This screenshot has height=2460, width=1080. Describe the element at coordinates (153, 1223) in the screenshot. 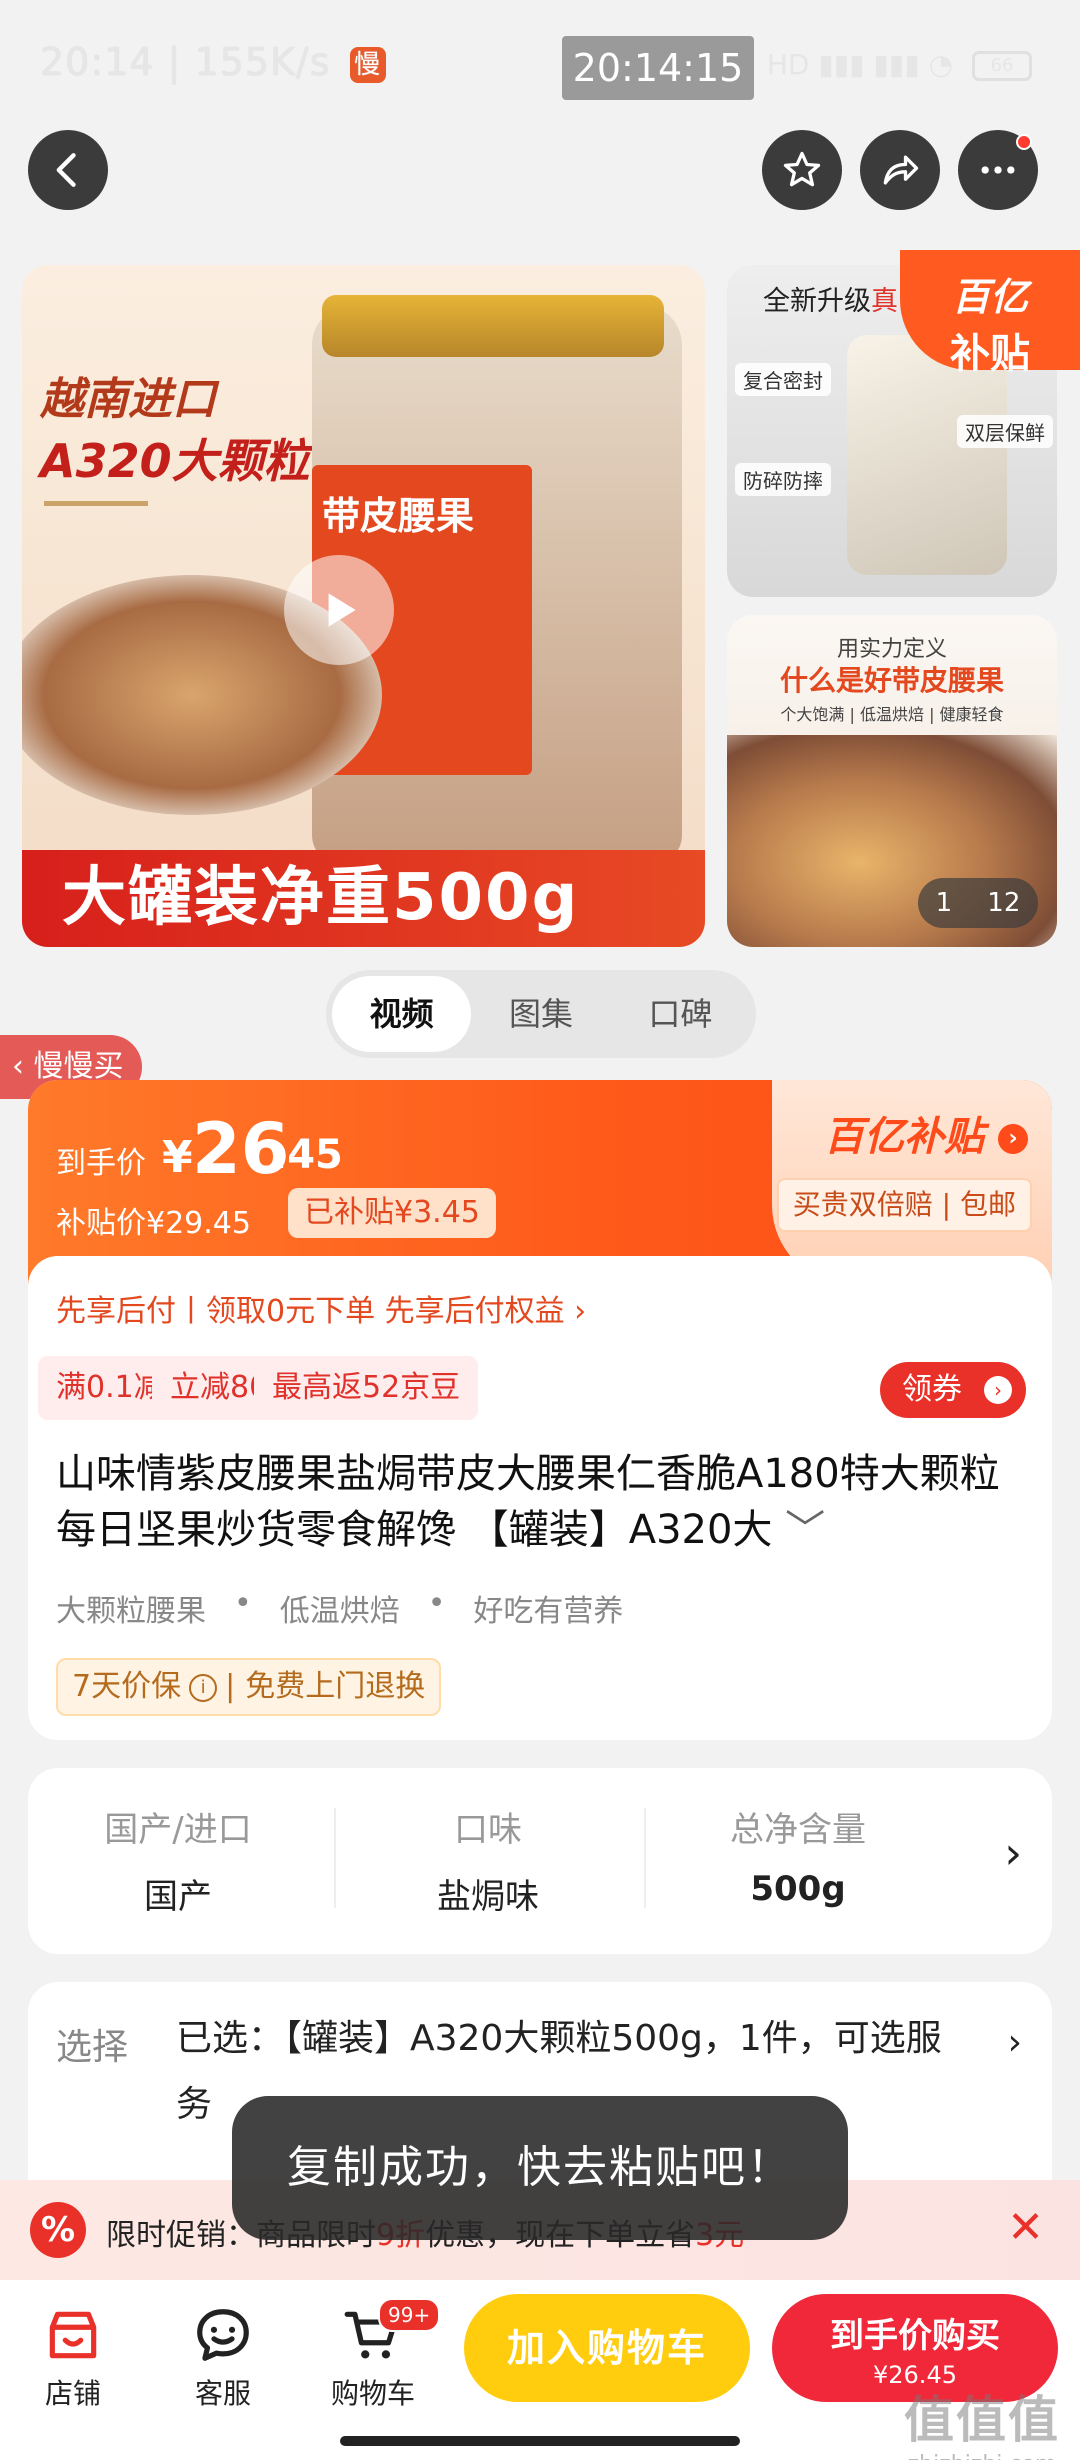

I see `subsidy-price: 补贴价¥29.45` at that location.